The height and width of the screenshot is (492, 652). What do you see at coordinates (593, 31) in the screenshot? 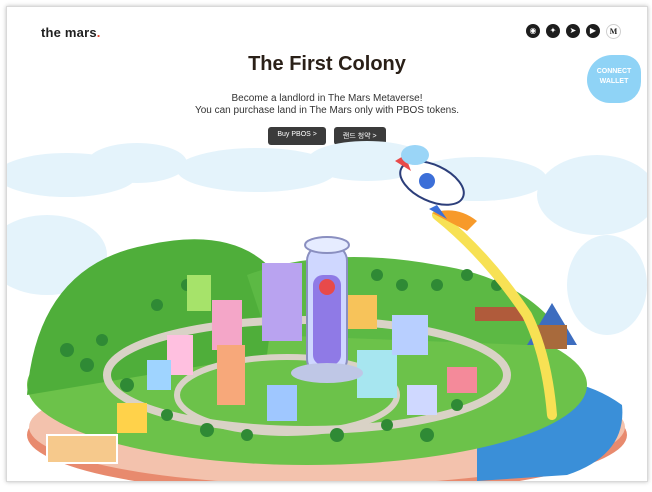
I see `youtube-icon: ▶` at bounding box center [593, 31].